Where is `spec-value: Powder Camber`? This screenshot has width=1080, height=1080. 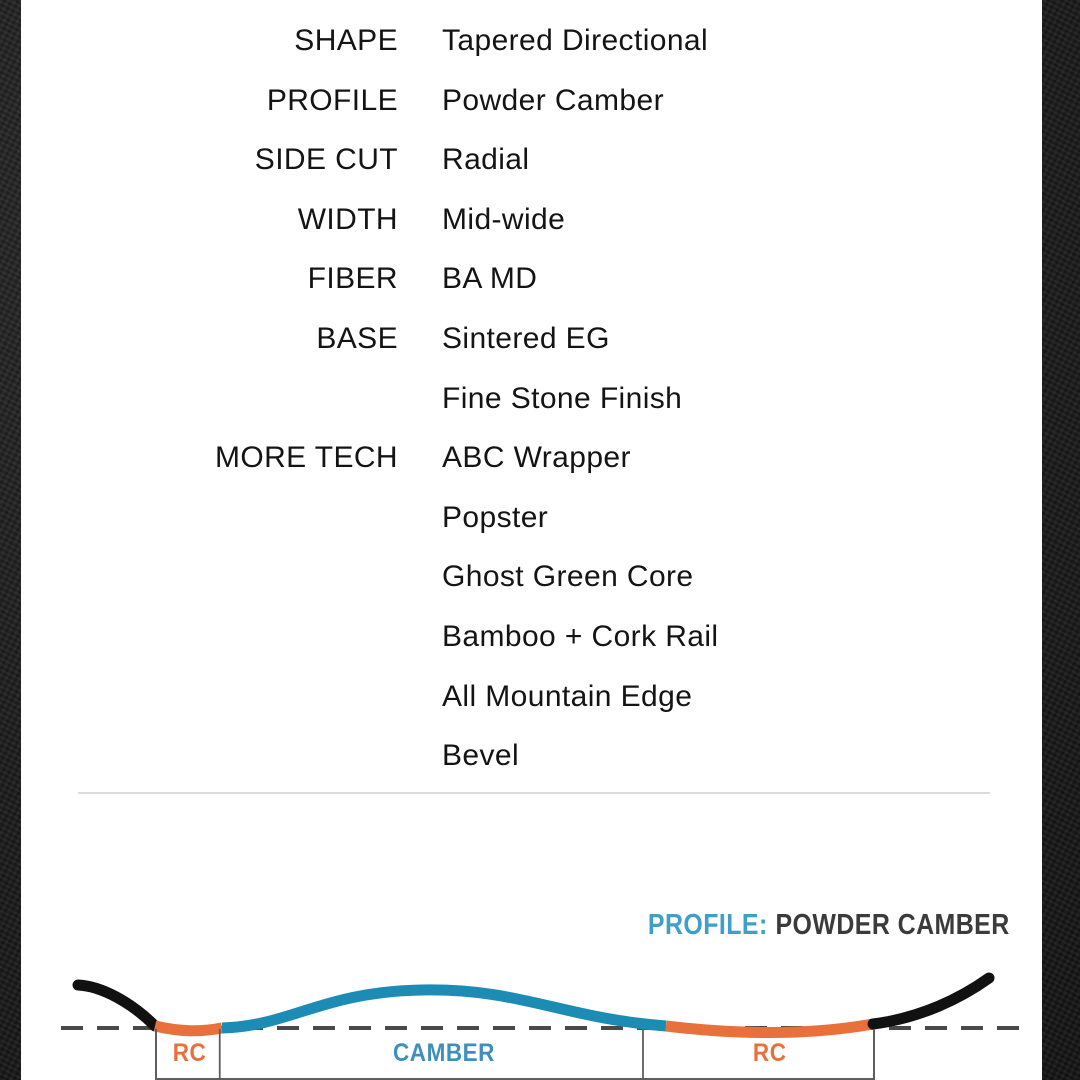 spec-value: Powder Camber is located at coordinates (553, 100).